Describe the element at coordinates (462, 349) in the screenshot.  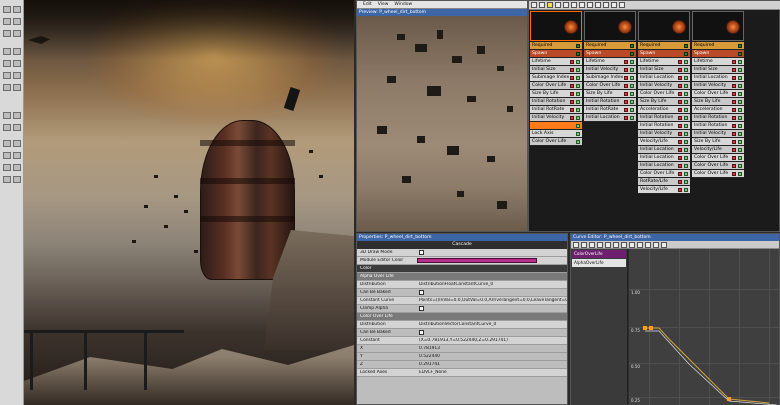
I see `property-row: X 0.781913` at that location.